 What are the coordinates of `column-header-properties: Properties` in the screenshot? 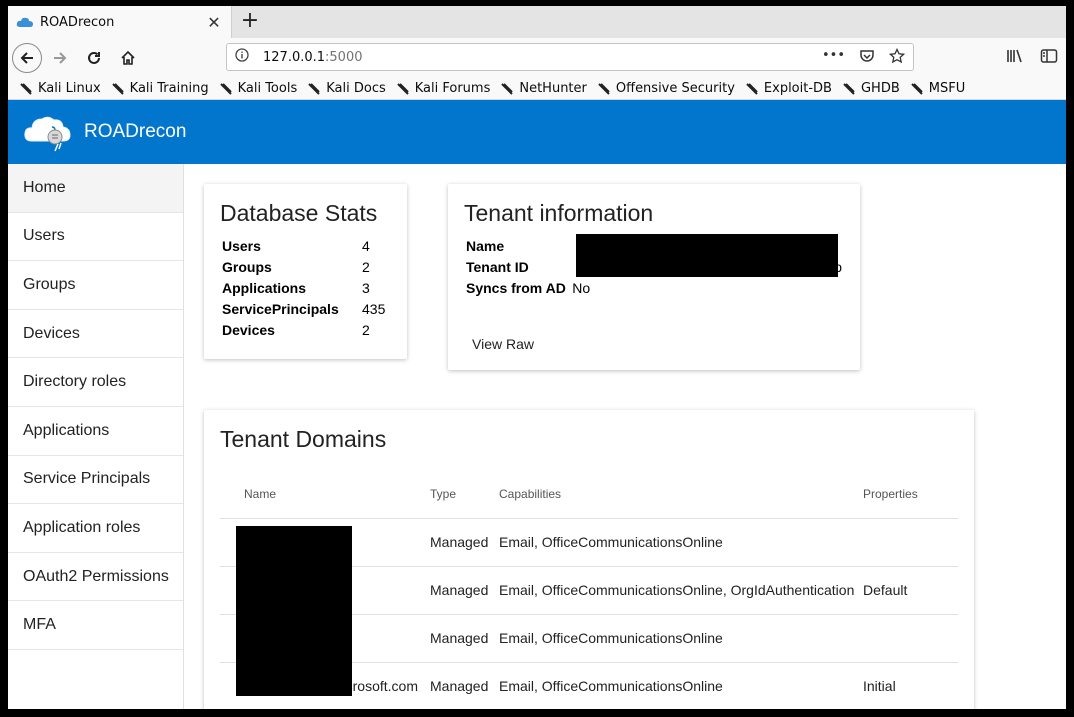 It's located at (906, 494).